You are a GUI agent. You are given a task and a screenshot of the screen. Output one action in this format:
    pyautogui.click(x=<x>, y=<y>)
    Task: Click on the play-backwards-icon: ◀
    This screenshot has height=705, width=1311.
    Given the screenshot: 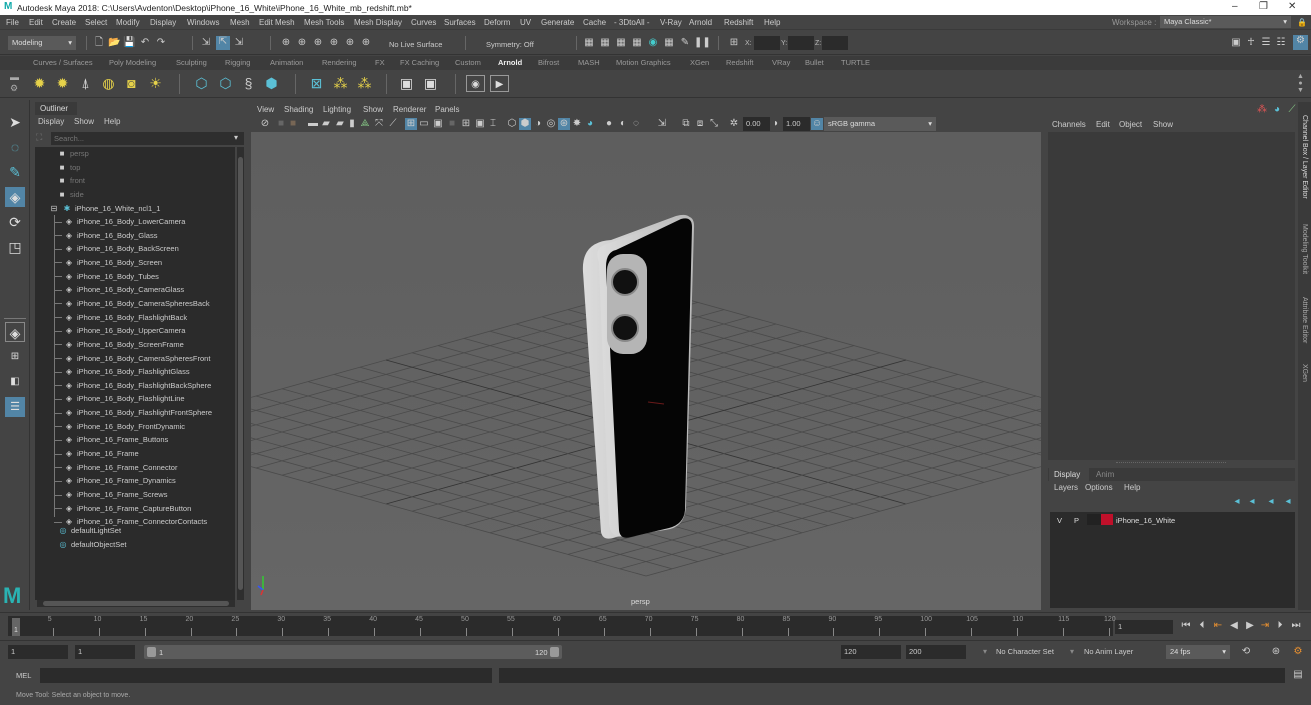 What is the action you would take?
    pyautogui.click(x=1234, y=626)
    